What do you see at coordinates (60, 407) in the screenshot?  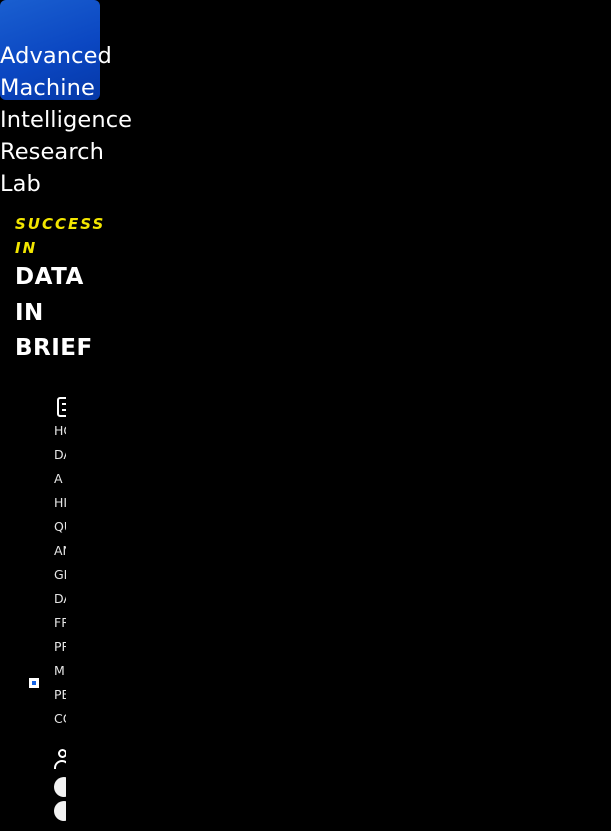 I see `menu-icon` at bounding box center [60, 407].